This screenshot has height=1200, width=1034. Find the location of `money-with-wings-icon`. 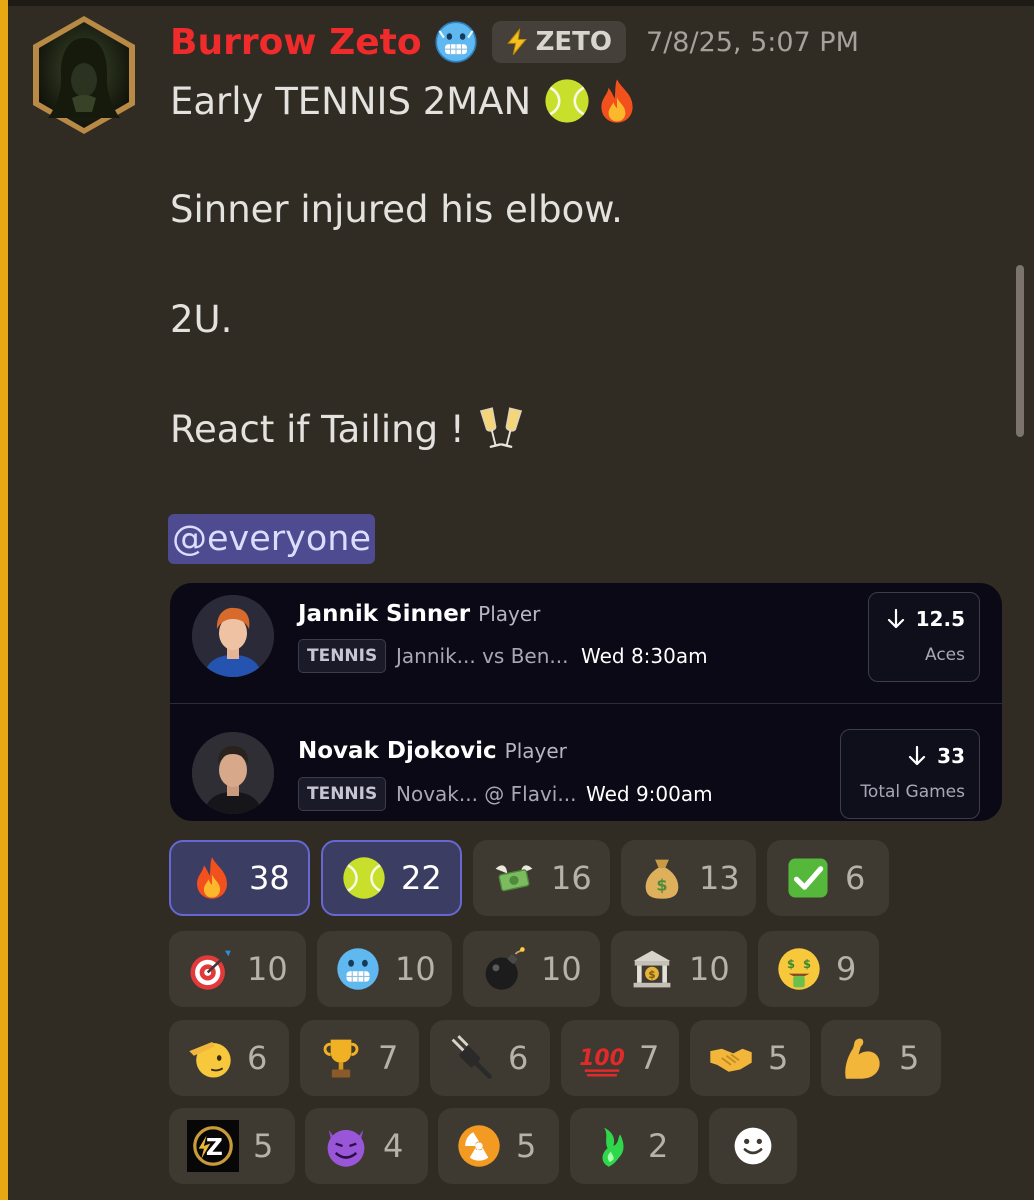

money-with-wings-icon is located at coordinates (514, 878).